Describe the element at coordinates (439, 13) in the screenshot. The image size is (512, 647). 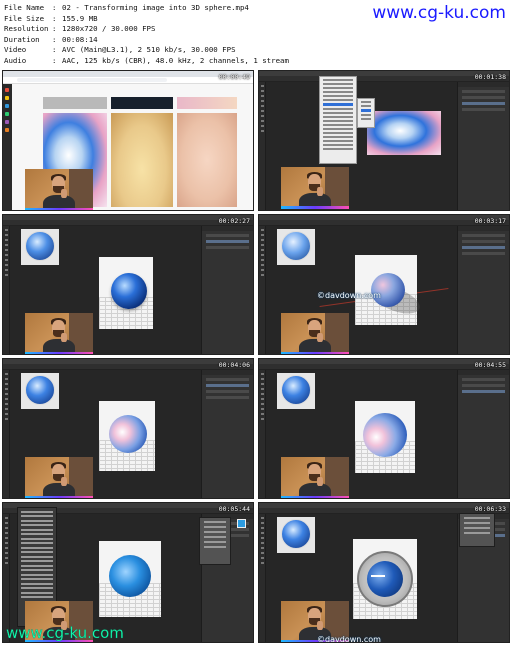
I see `watermark-top: www.cg-ku.com` at that location.